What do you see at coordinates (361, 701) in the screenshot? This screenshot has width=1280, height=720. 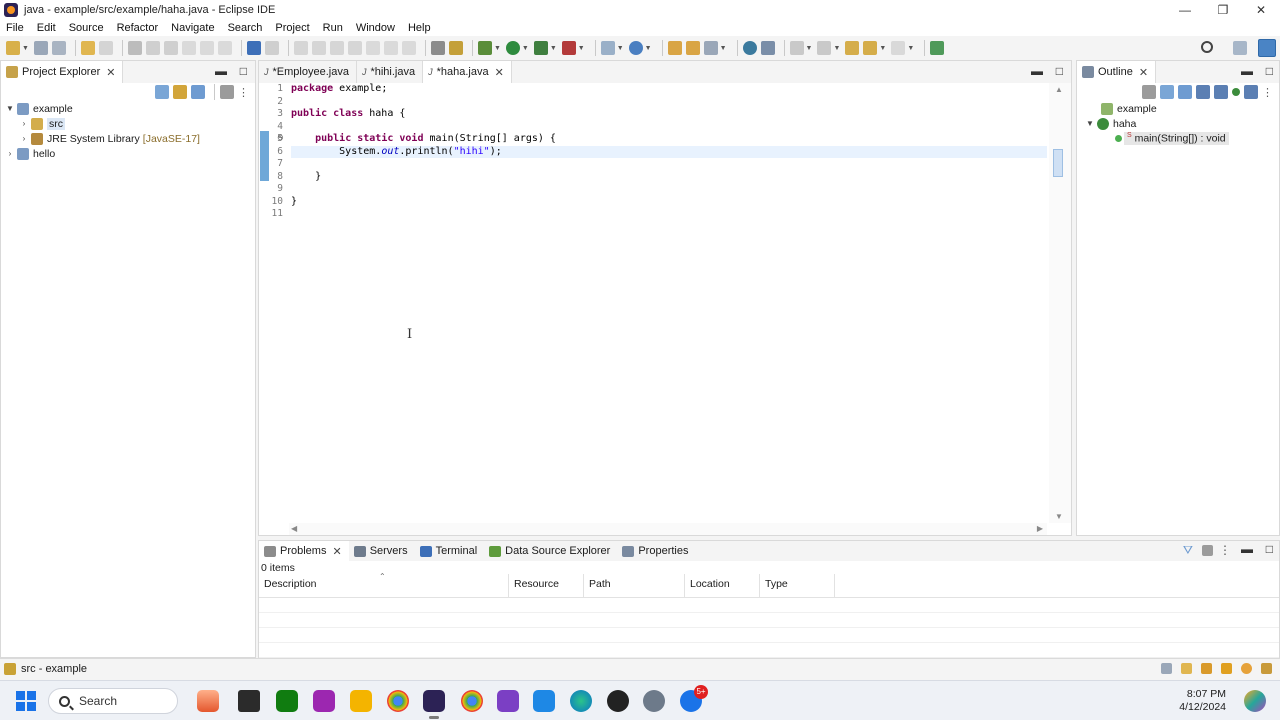 I see `file-explorer-icon` at bounding box center [361, 701].